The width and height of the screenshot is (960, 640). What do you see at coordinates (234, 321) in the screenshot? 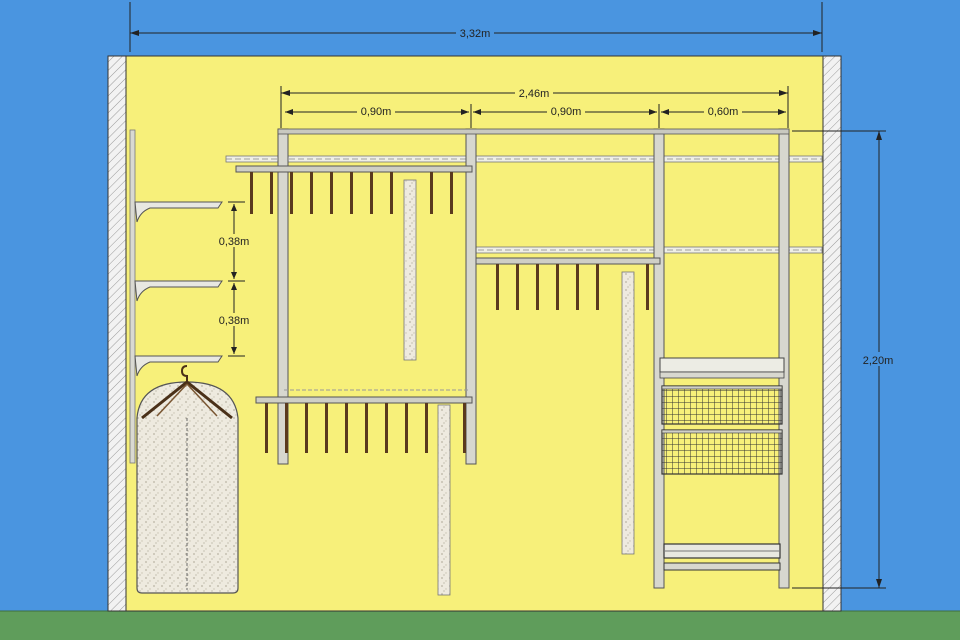
I see `dim-shelf-gap-2-label: 0,38m` at bounding box center [234, 321].